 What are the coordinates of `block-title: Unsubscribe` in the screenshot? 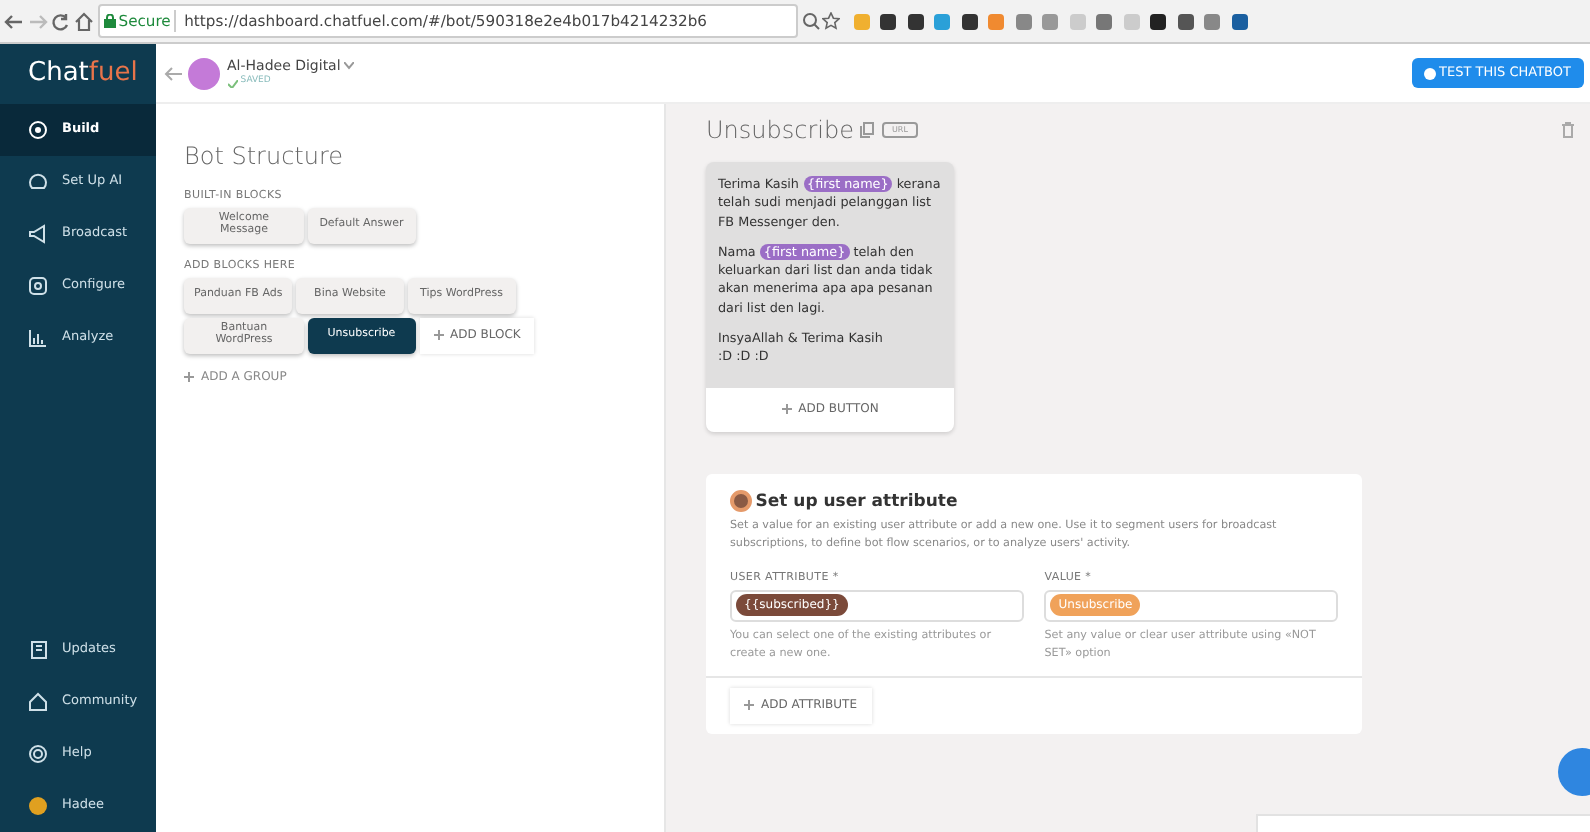 It's located at (780, 131).